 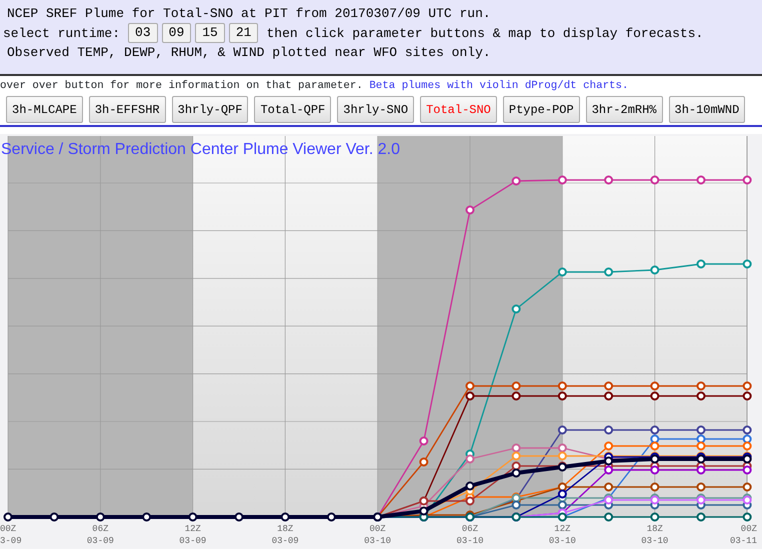 What do you see at coordinates (375, 109) in the screenshot?
I see `parameter-button: 3hrly-SNO` at bounding box center [375, 109].